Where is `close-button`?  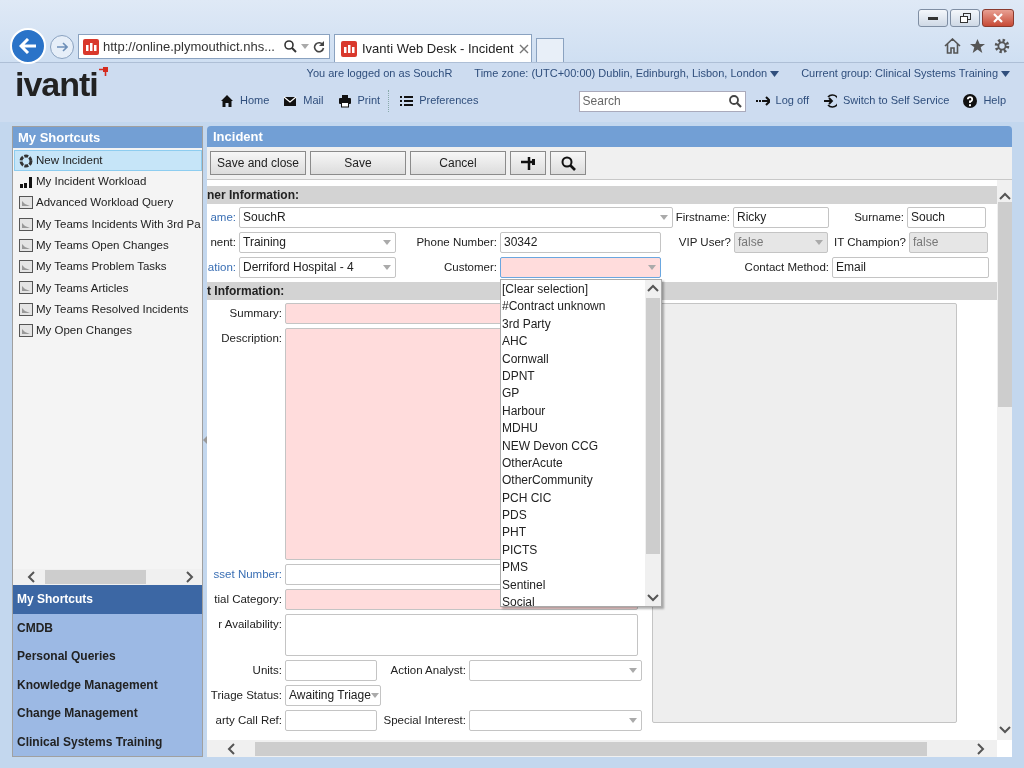
close-button is located at coordinates (998, 18).